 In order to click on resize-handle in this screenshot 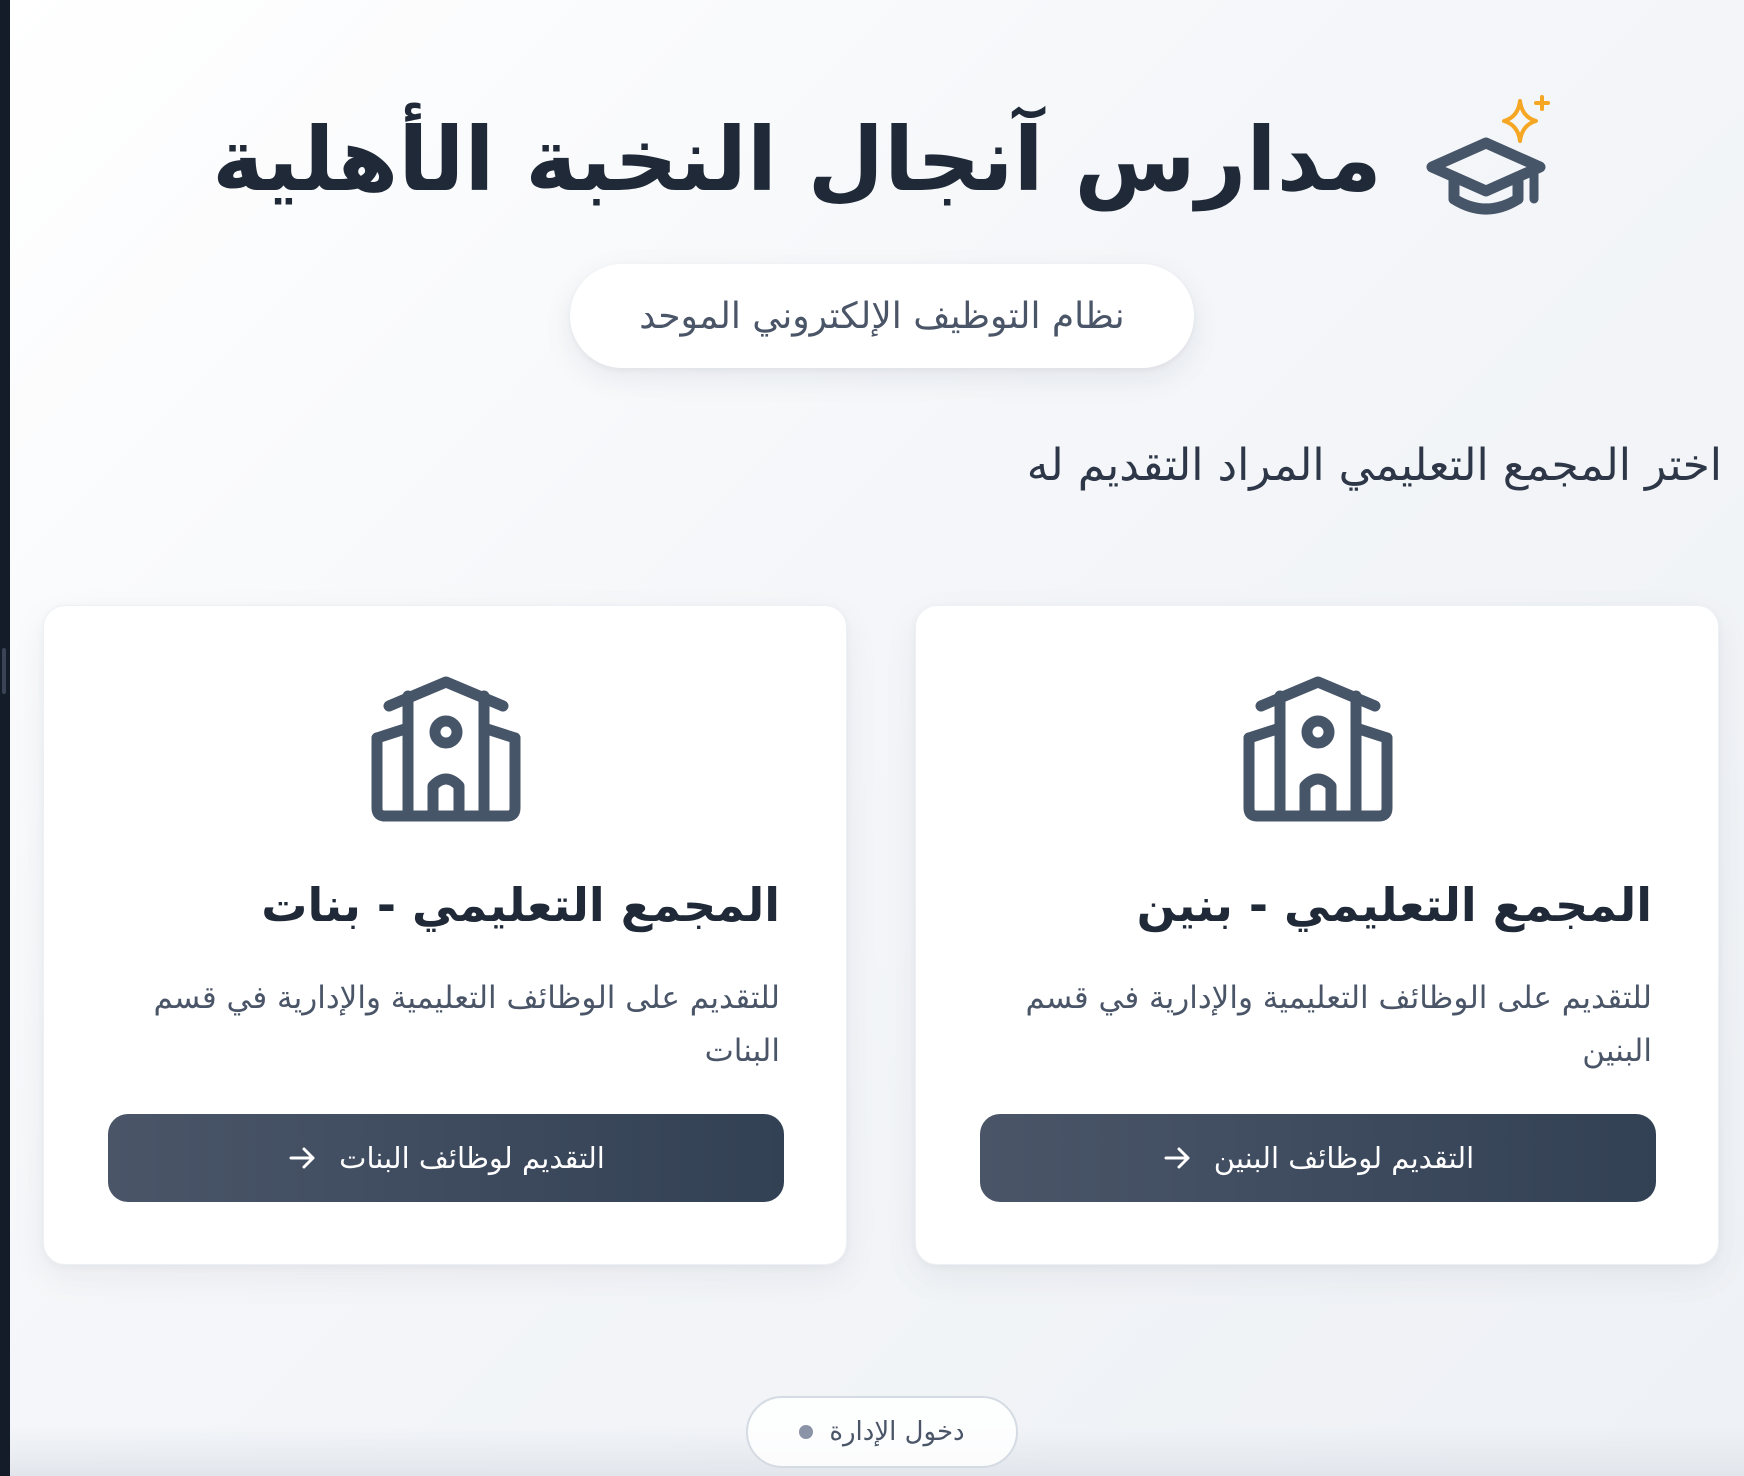, I will do `click(4, 671)`.